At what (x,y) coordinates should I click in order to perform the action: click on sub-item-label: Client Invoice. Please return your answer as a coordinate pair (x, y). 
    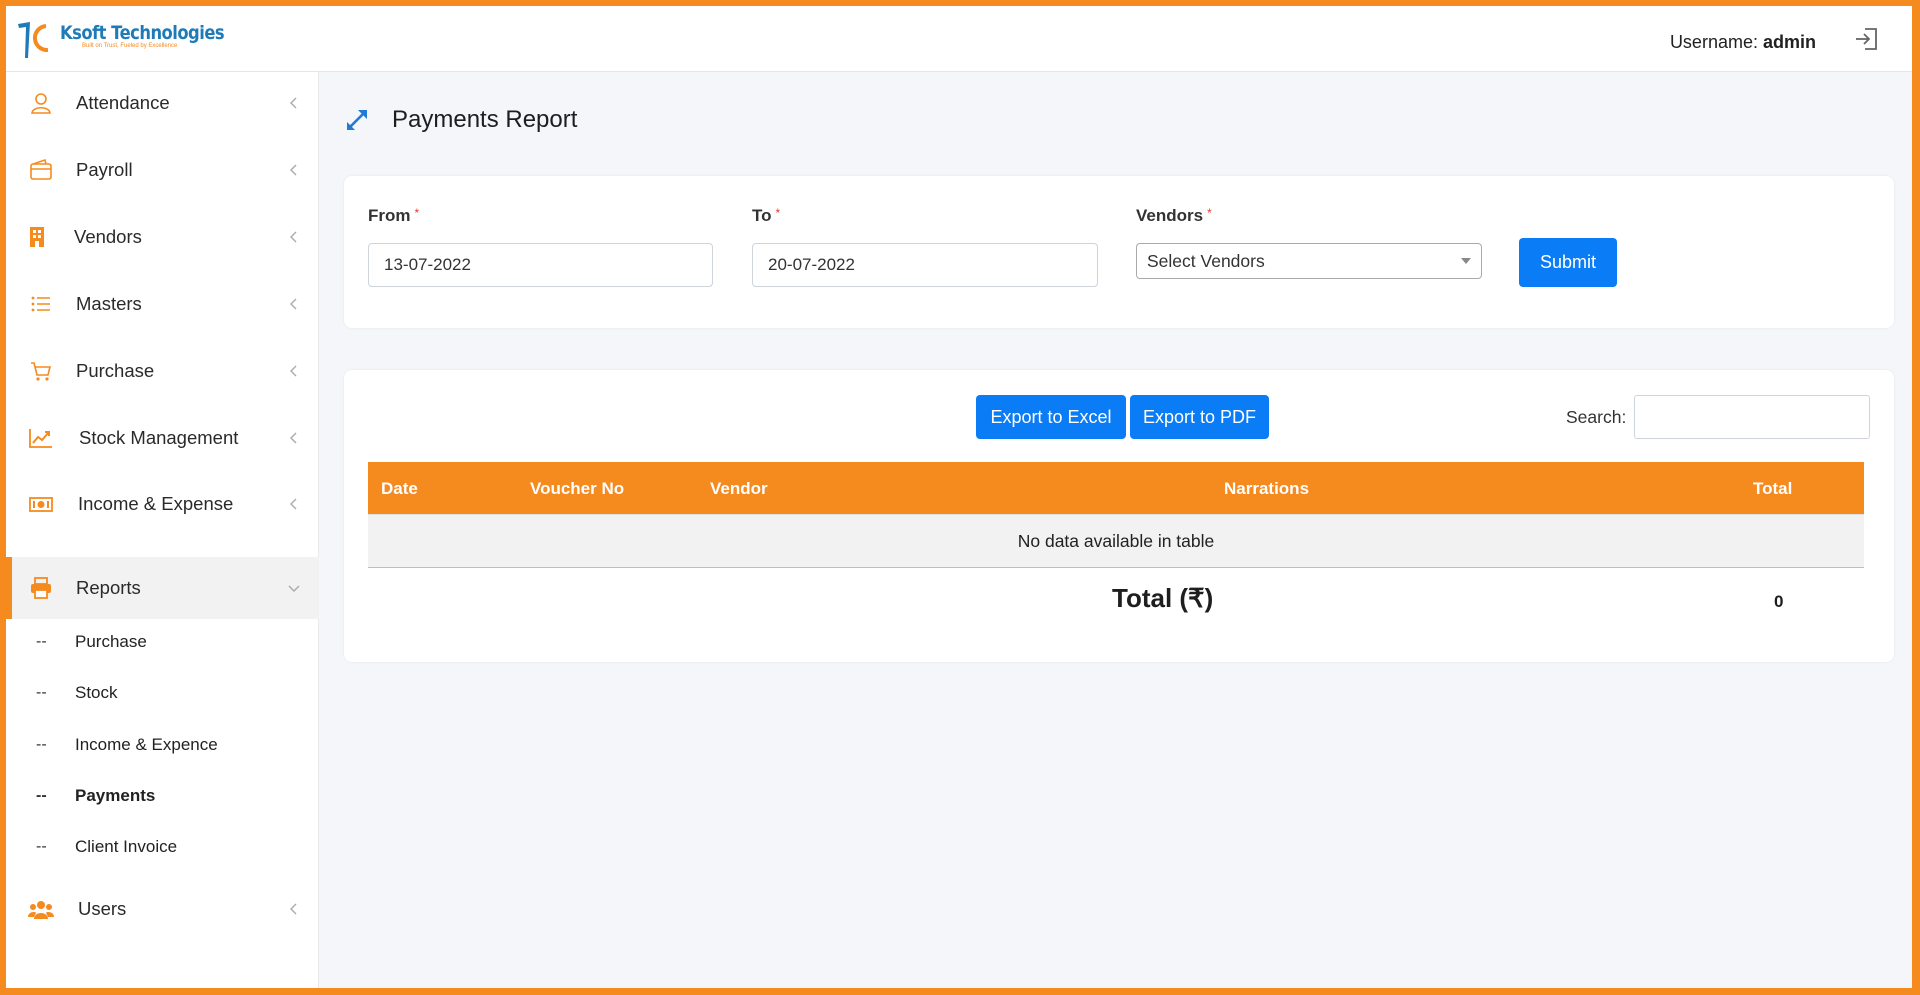
    Looking at the image, I should click on (126, 846).